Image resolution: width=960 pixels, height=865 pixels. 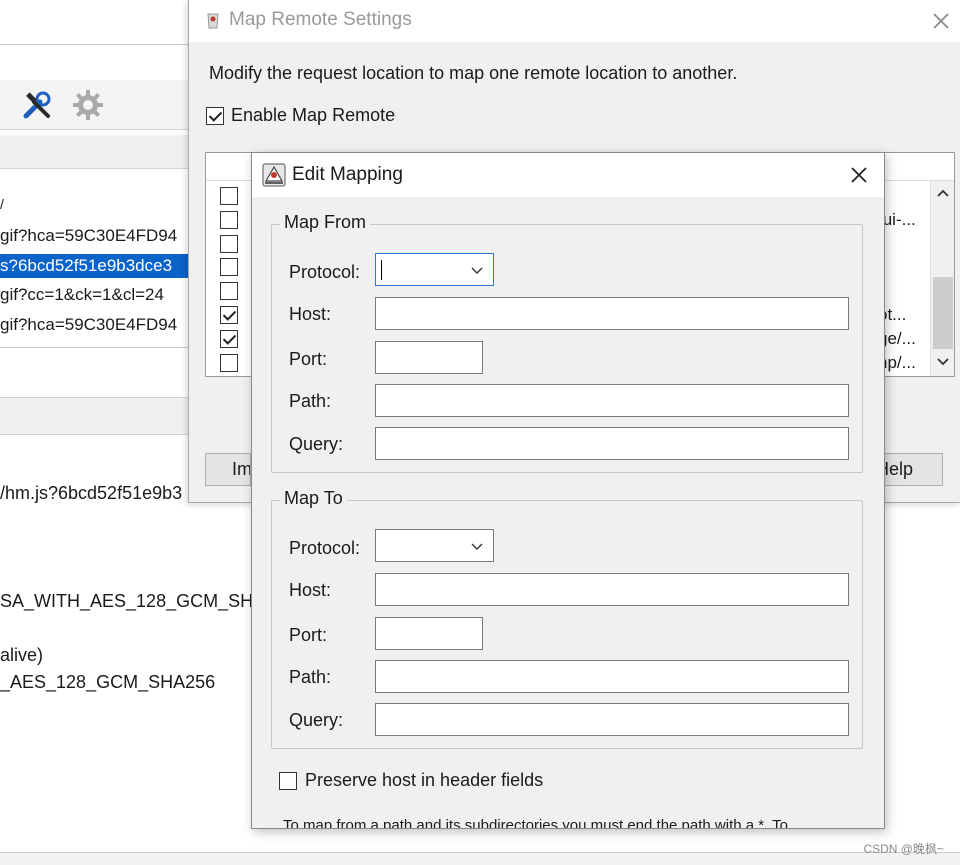 What do you see at coordinates (381, 270) in the screenshot?
I see `text-caret` at bounding box center [381, 270].